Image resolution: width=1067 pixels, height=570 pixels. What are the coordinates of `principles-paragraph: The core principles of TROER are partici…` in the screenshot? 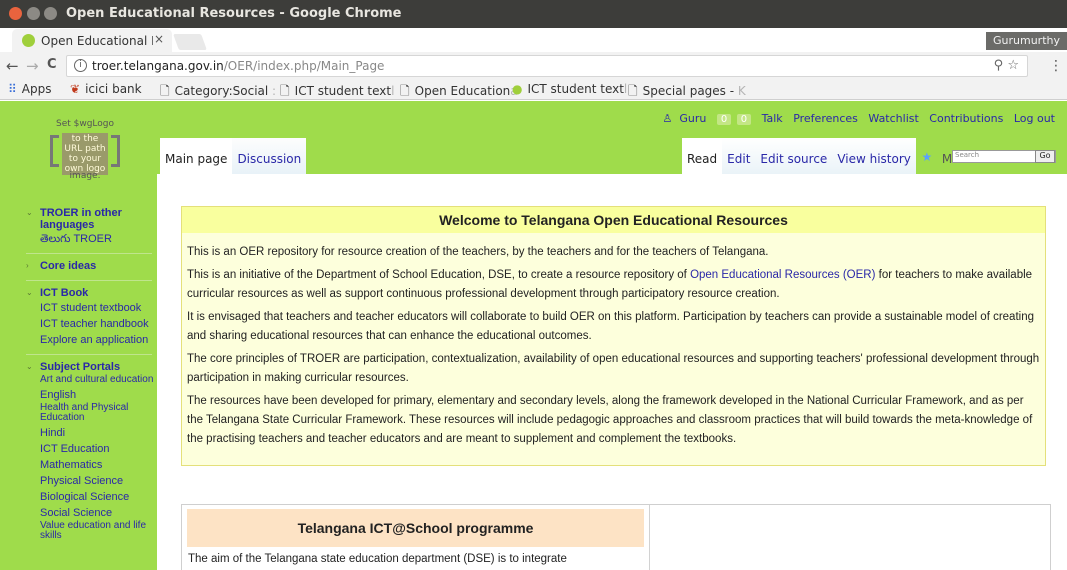 It's located at (613, 368).